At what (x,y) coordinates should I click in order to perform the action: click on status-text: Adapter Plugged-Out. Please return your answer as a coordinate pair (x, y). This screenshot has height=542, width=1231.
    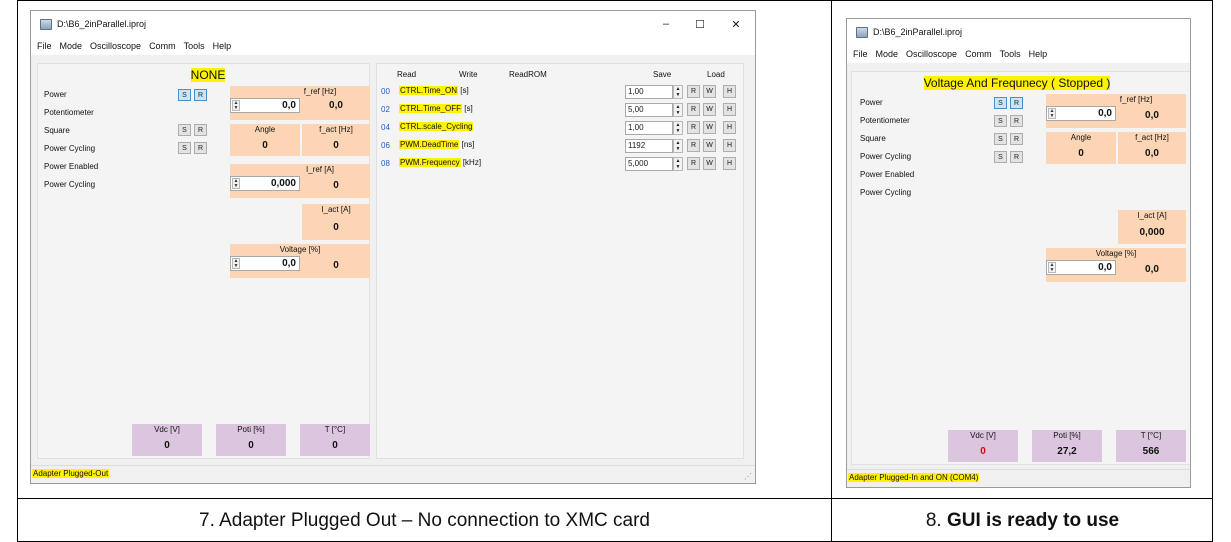
    Looking at the image, I should click on (71, 473).